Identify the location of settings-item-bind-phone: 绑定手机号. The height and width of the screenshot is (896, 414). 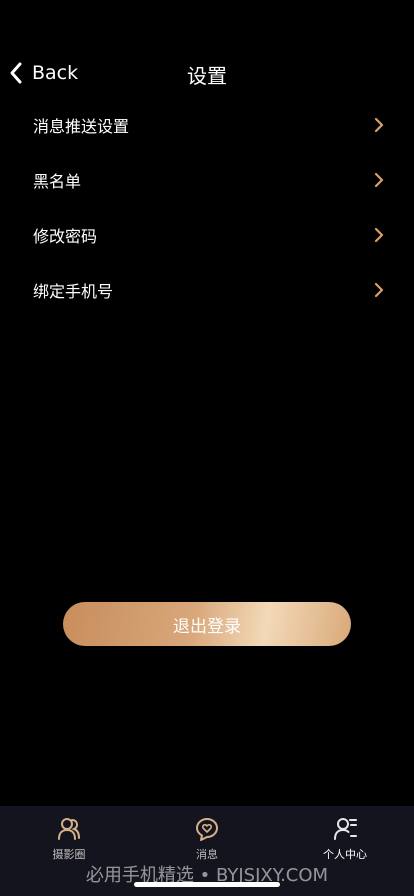
(207, 289).